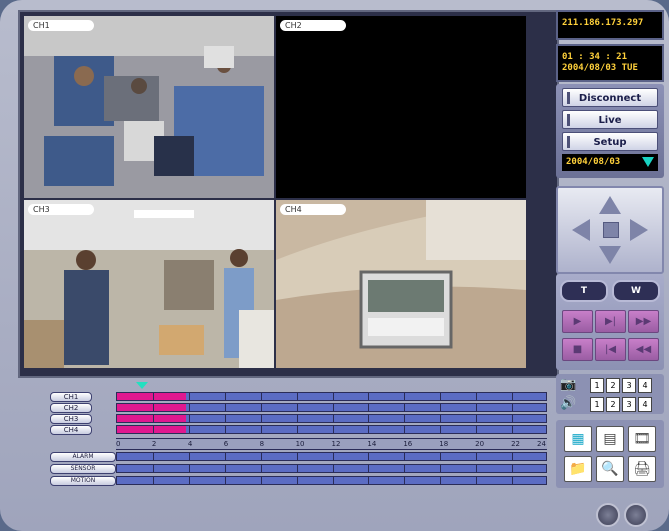 This screenshot has height=531, width=669. What do you see at coordinates (639, 230) in the screenshot?
I see `arrow-right-icon` at bounding box center [639, 230].